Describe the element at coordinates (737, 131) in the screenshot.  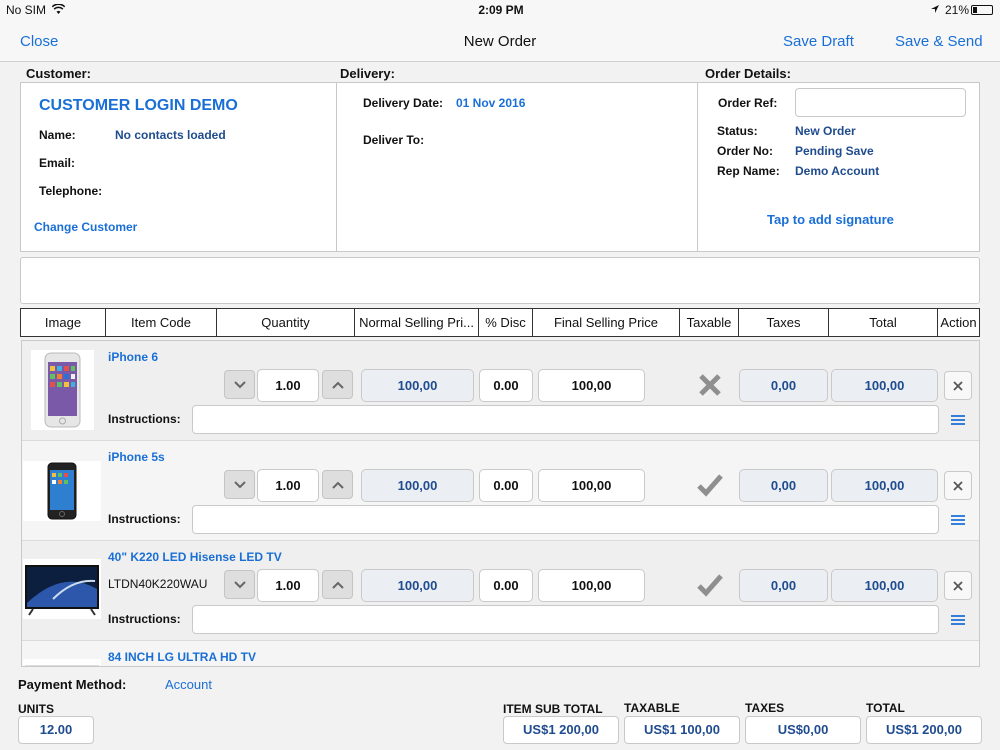
I see `status-label: Status:` at that location.